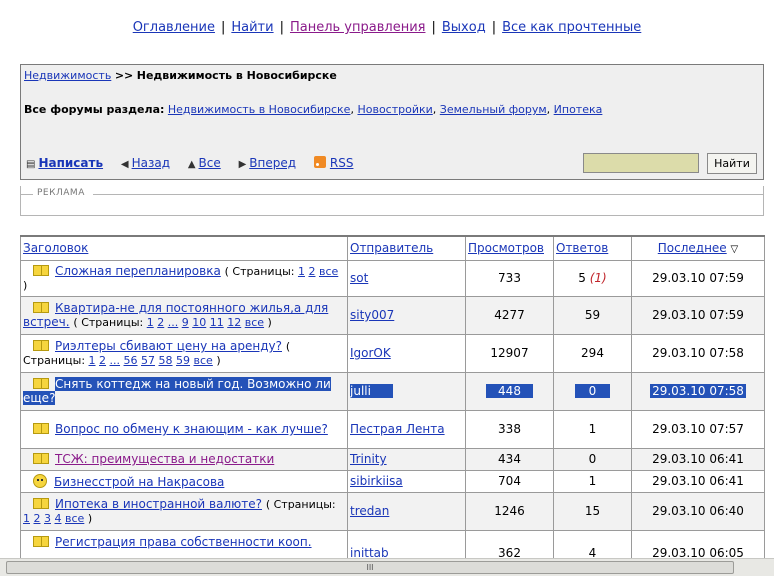 Image resolution: width=774 pixels, height=576 pixels. Describe the element at coordinates (158, 504) in the screenshot. I see `topic-link: Ипотека в иностранной валюте?` at that location.